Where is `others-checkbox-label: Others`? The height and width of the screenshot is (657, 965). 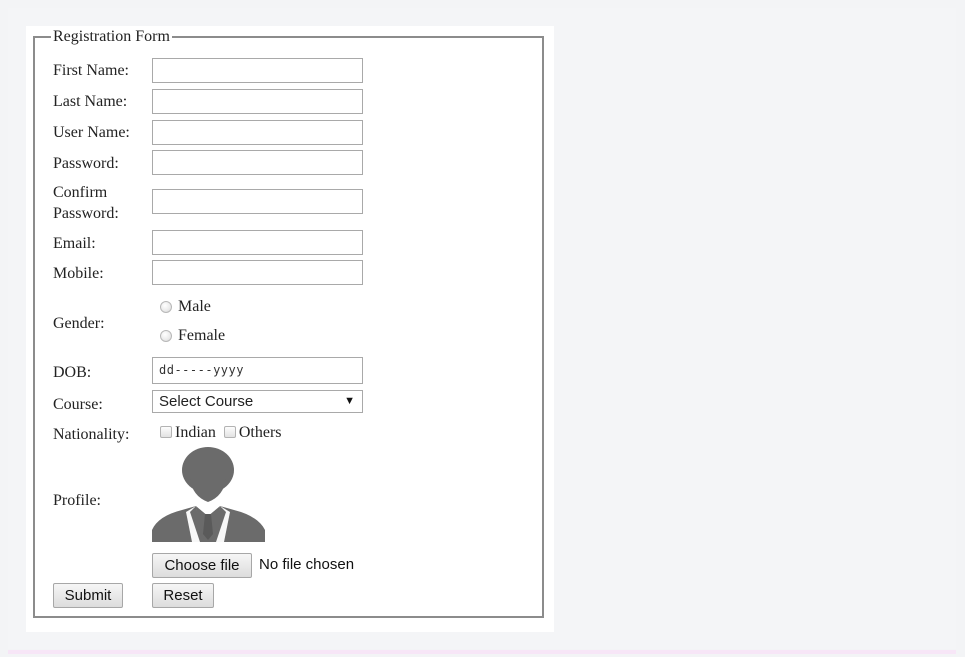
others-checkbox-label: Others is located at coordinates (260, 432).